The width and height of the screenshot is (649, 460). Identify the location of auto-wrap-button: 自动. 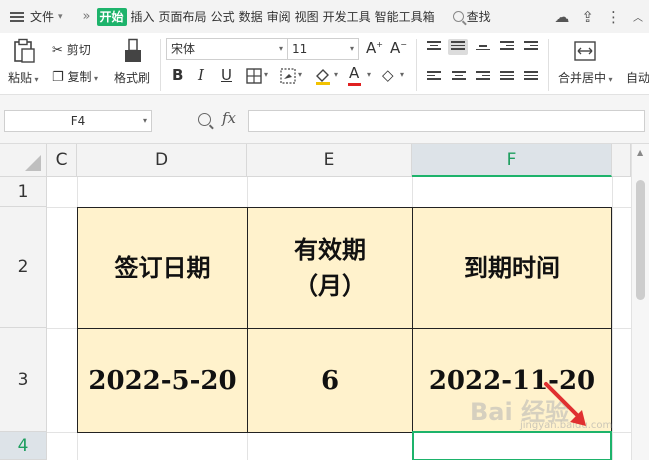
(637, 77).